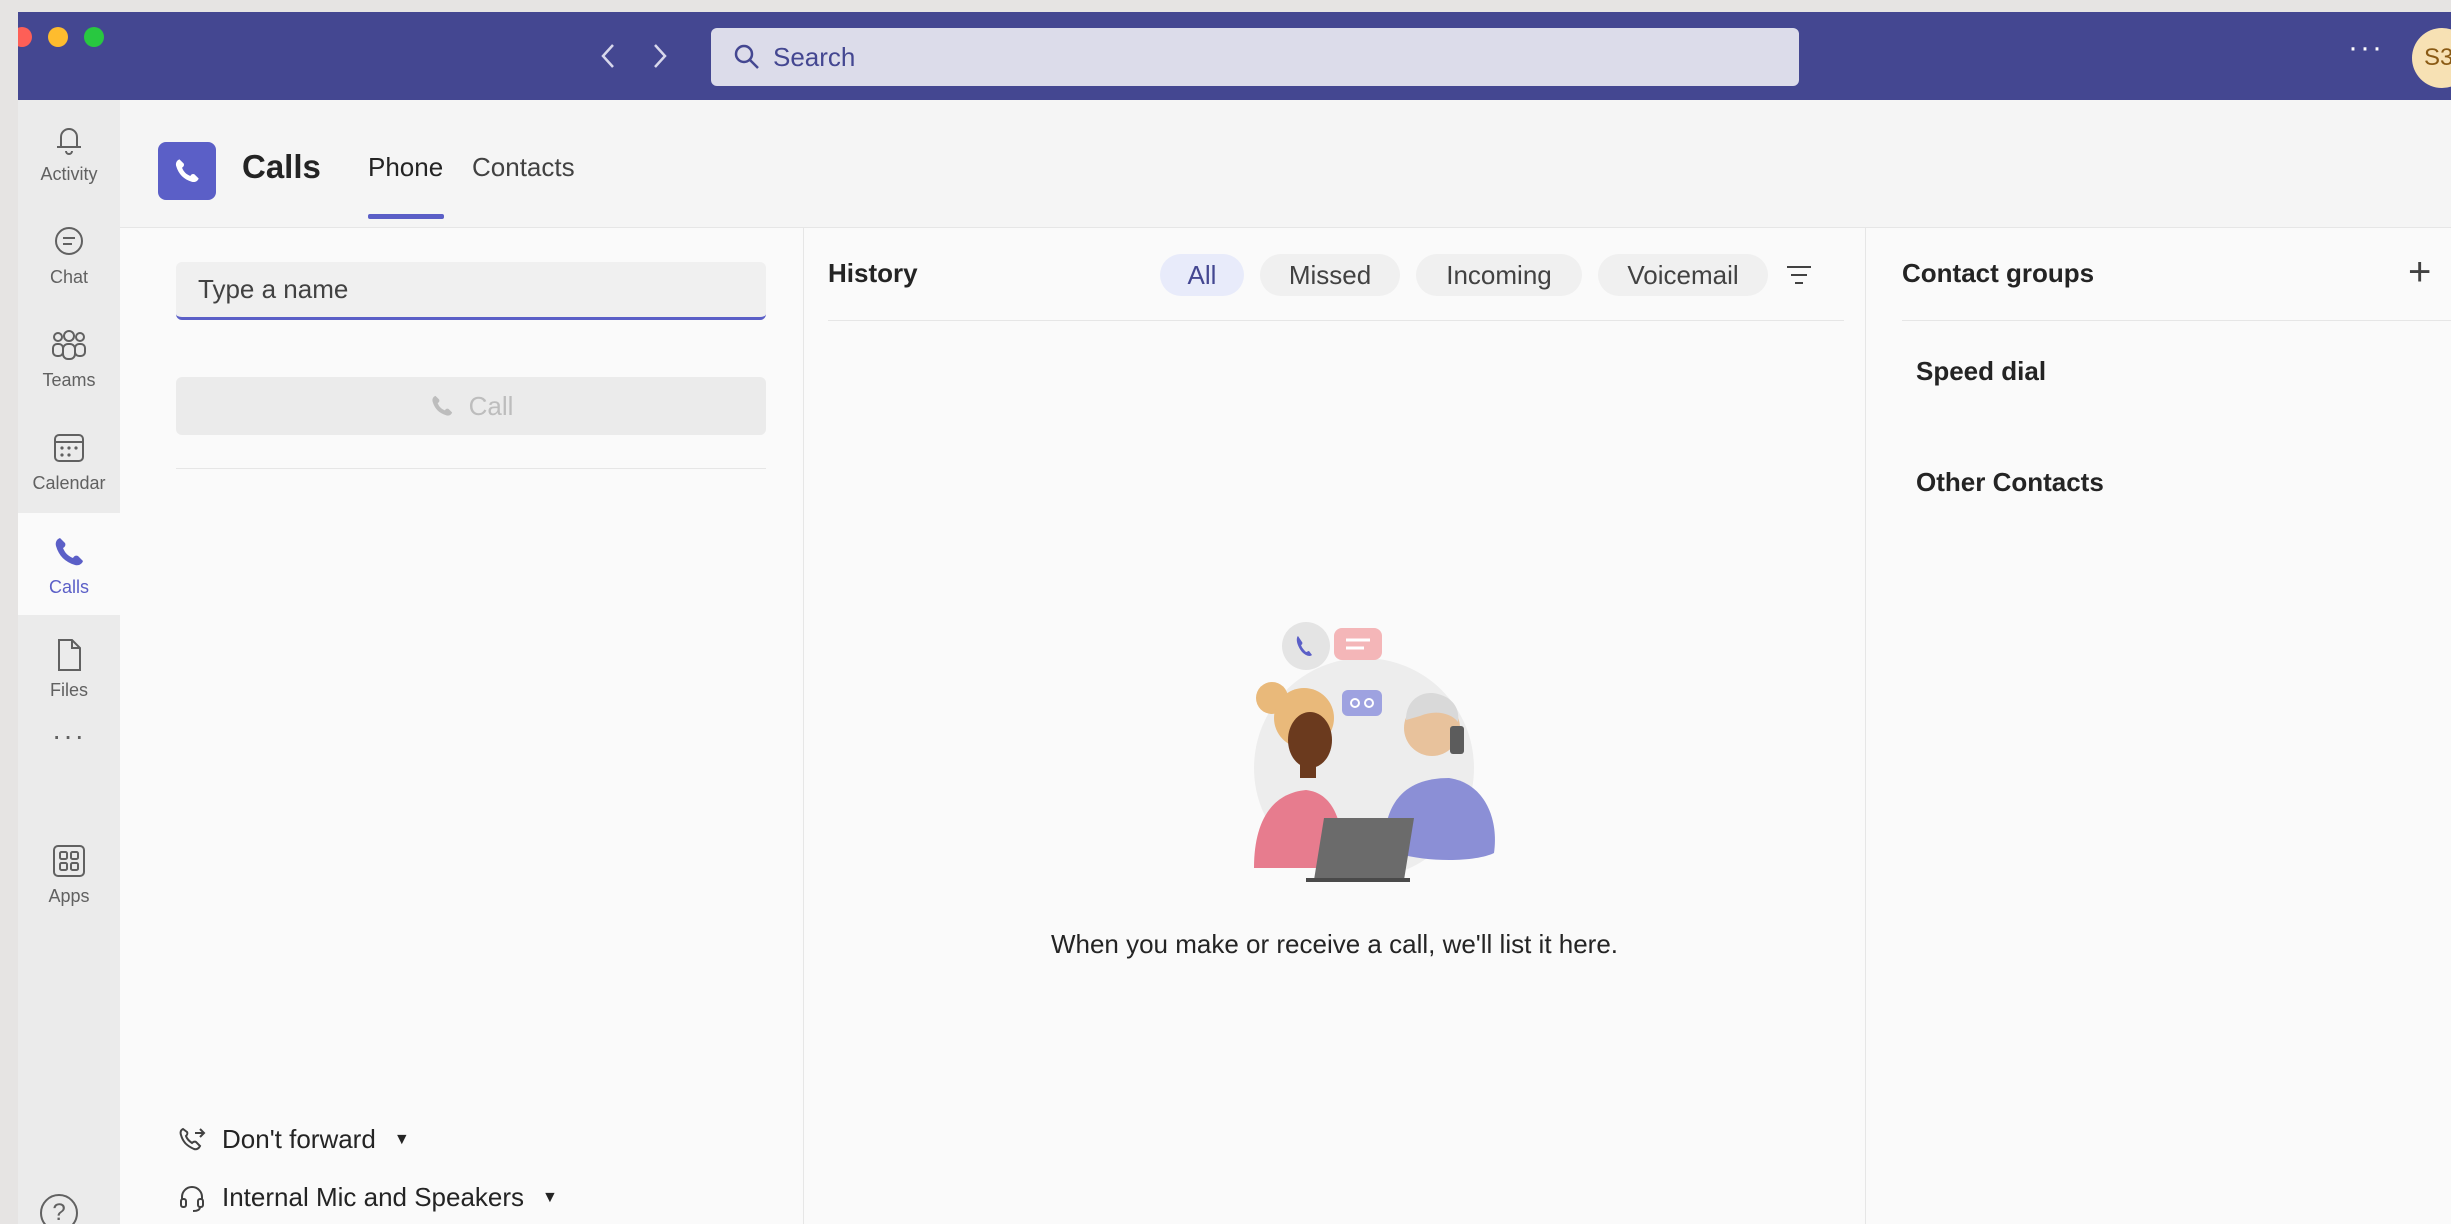  What do you see at coordinates (281, 166) in the screenshot?
I see `page-title: Calls` at bounding box center [281, 166].